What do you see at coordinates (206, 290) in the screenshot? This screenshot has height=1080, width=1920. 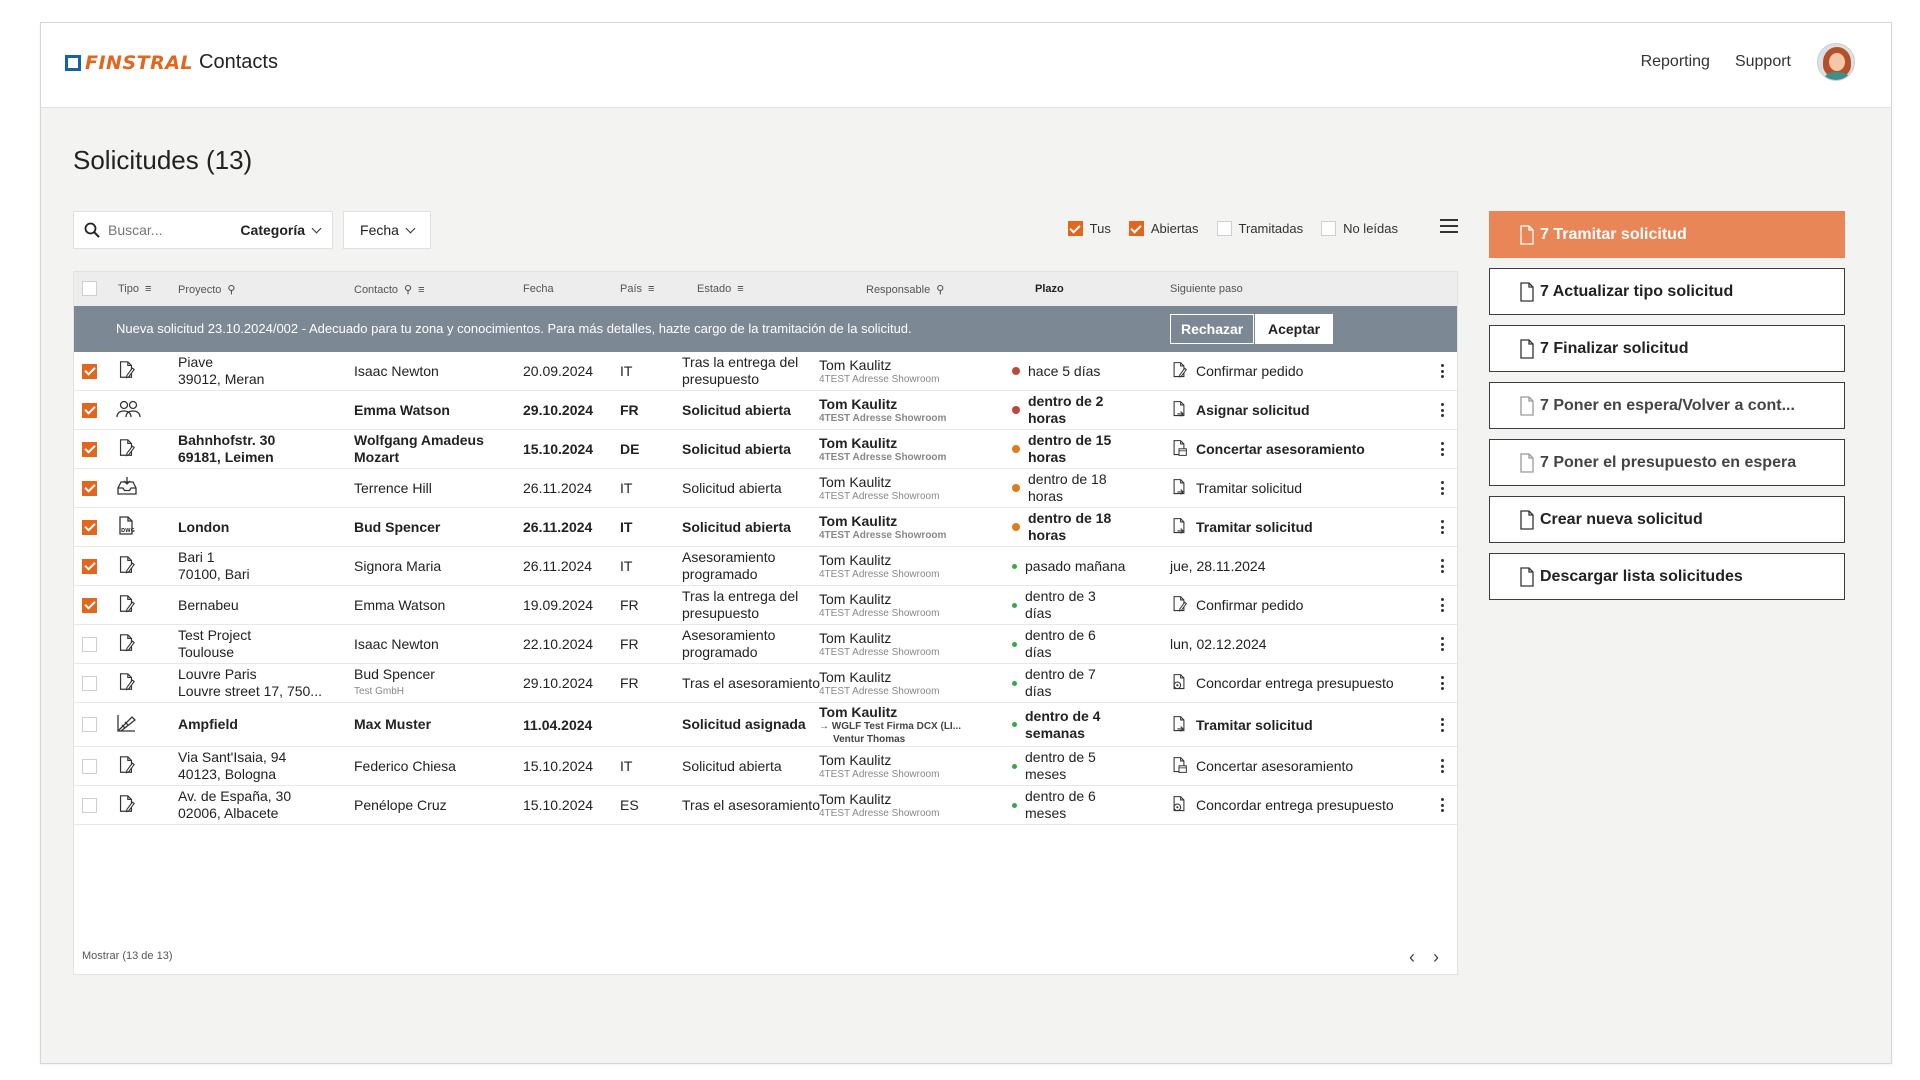 I see `col-proyecto: Proyecto ⚲` at bounding box center [206, 290].